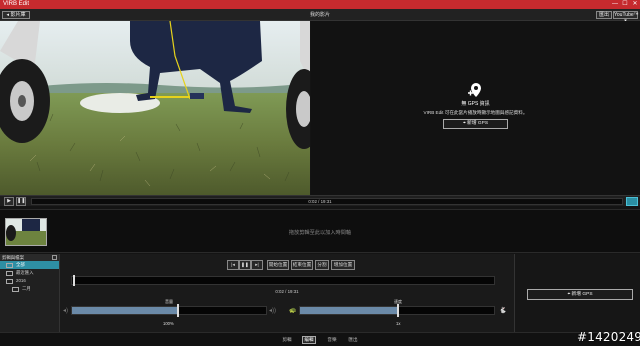 The width and height of the screenshot is (640, 346). I want to click on library-item-recent: 最近匯入, so click(29, 273).